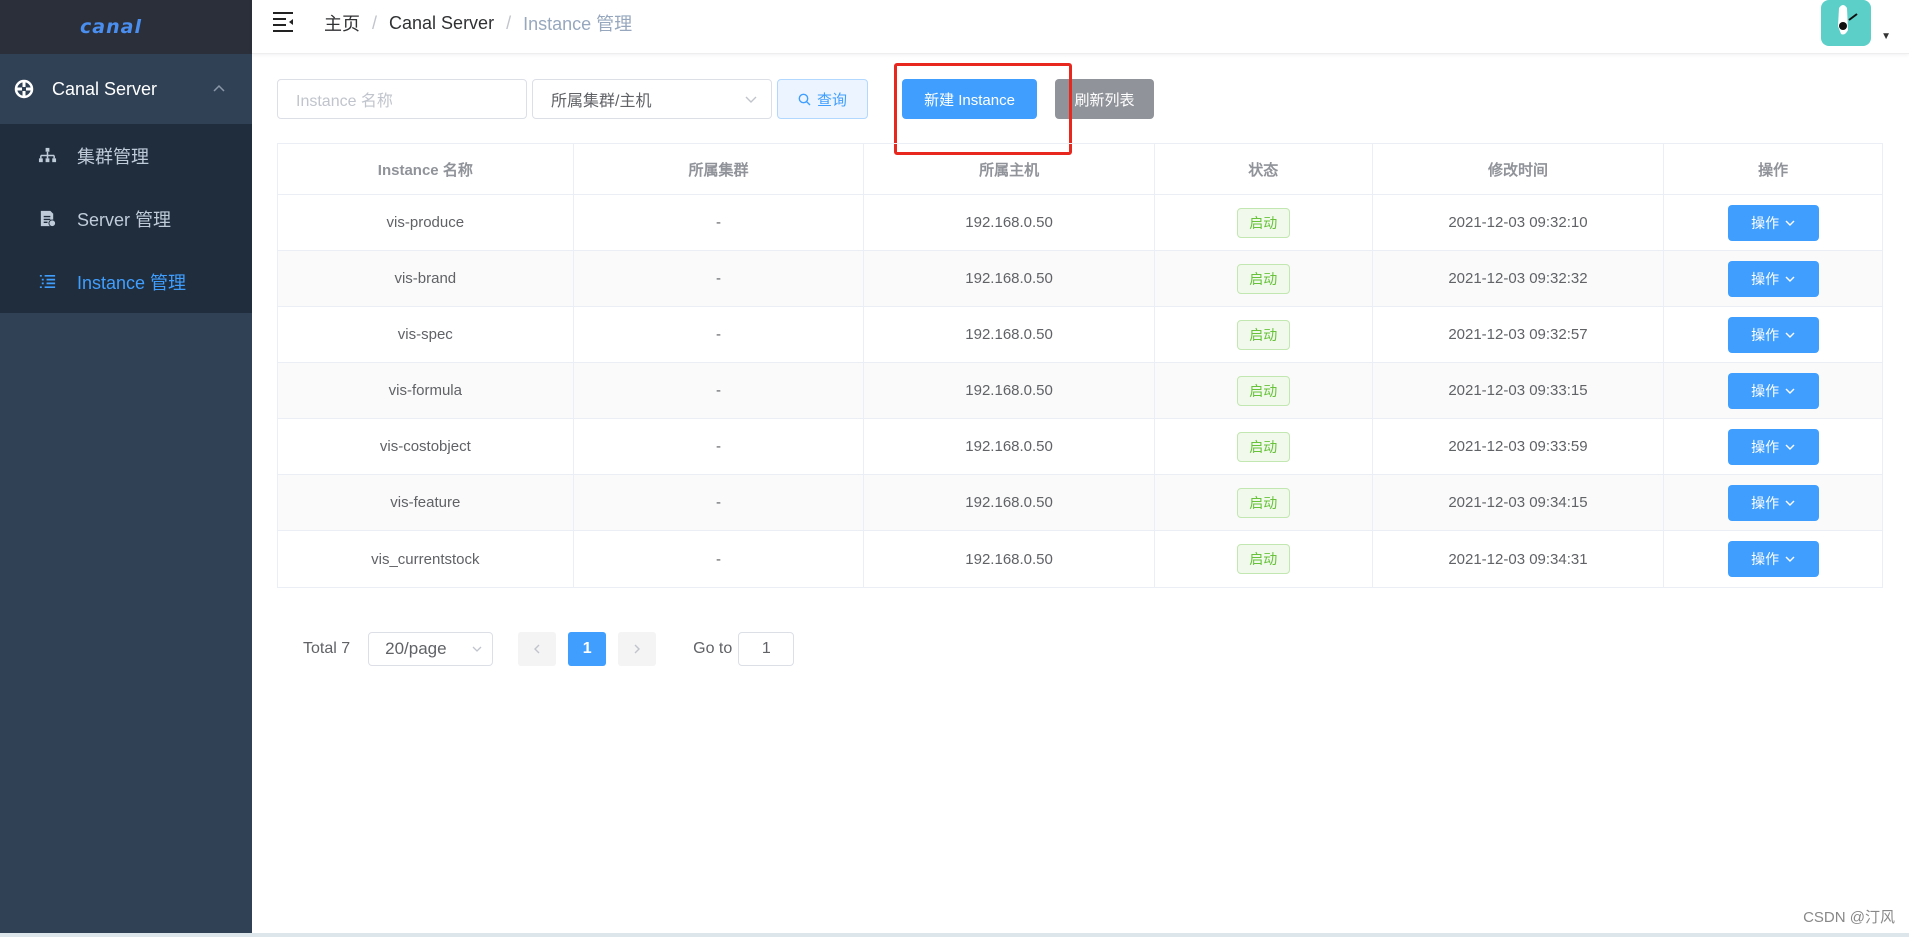 The width and height of the screenshot is (1909, 937). What do you see at coordinates (441, 23) in the screenshot?
I see `breadcrumb-canal-server: Canal Server` at bounding box center [441, 23].